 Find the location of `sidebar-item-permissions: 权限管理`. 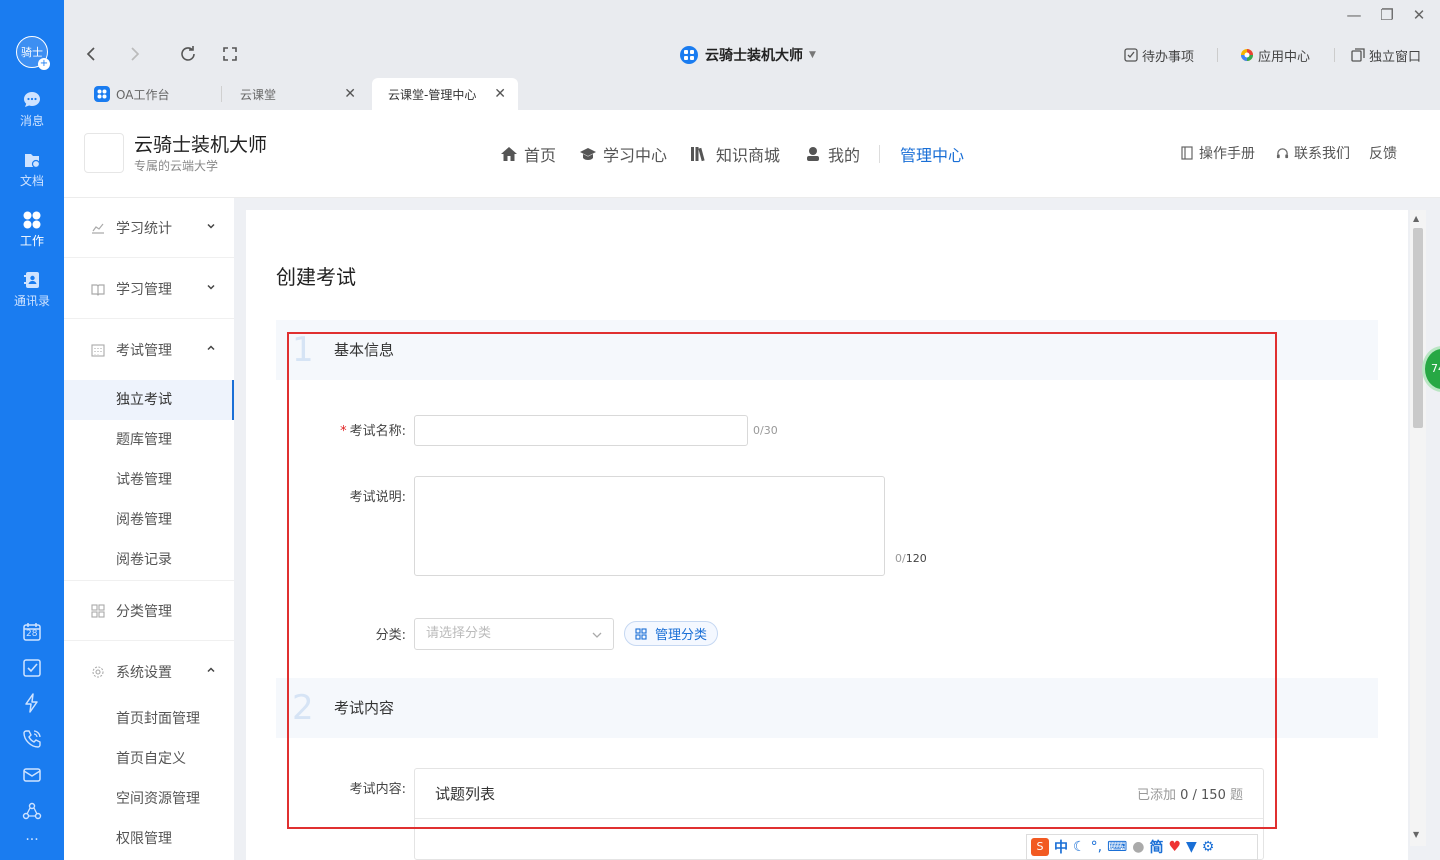

sidebar-item-permissions: 权限管理 is located at coordinates (149, 839).